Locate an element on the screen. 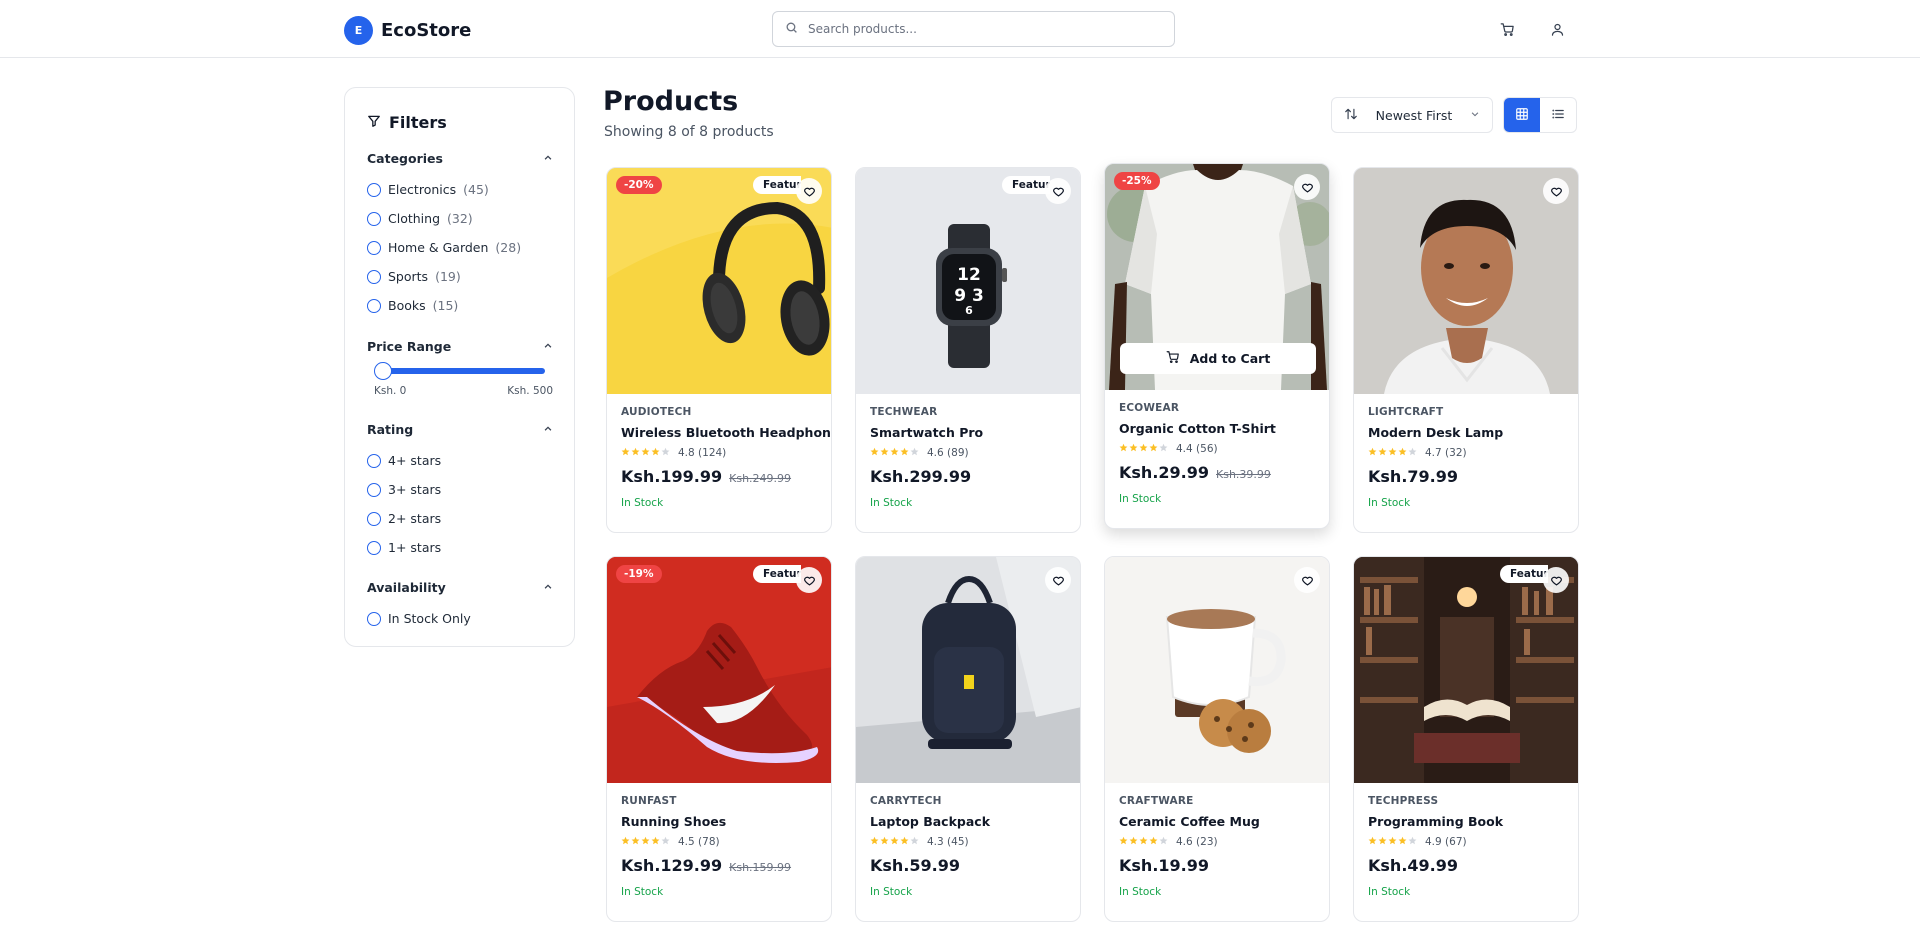 The image size is (1920, 951). price-slider-track is located at coordinates (460, 371).